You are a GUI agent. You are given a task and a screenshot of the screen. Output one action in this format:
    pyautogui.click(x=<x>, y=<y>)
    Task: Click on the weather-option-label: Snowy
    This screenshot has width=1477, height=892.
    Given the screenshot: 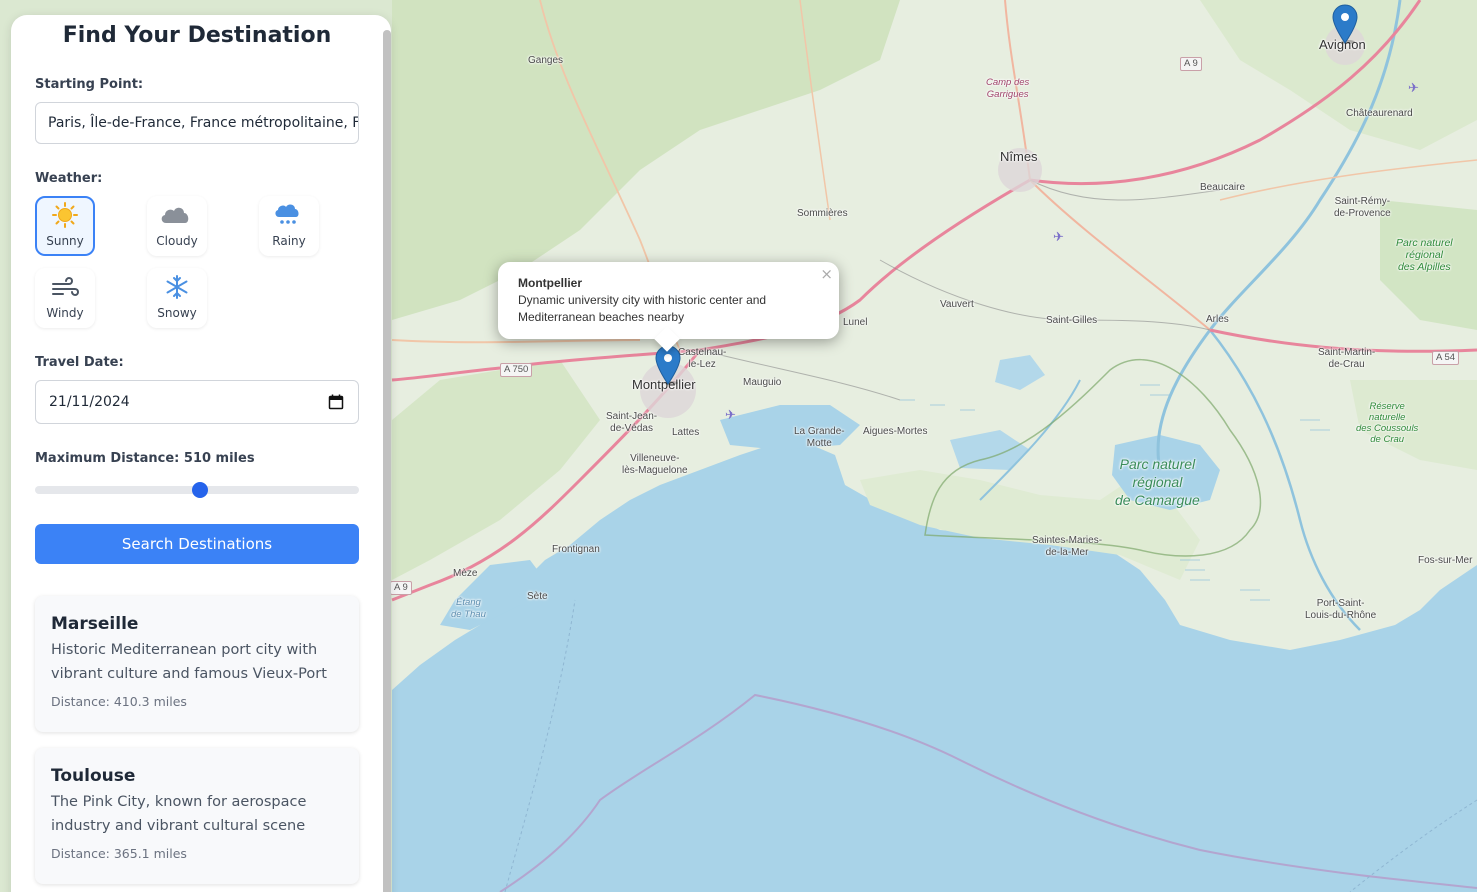 What is the action you would take?
    pyautogui.click(x=177, y=313)
    